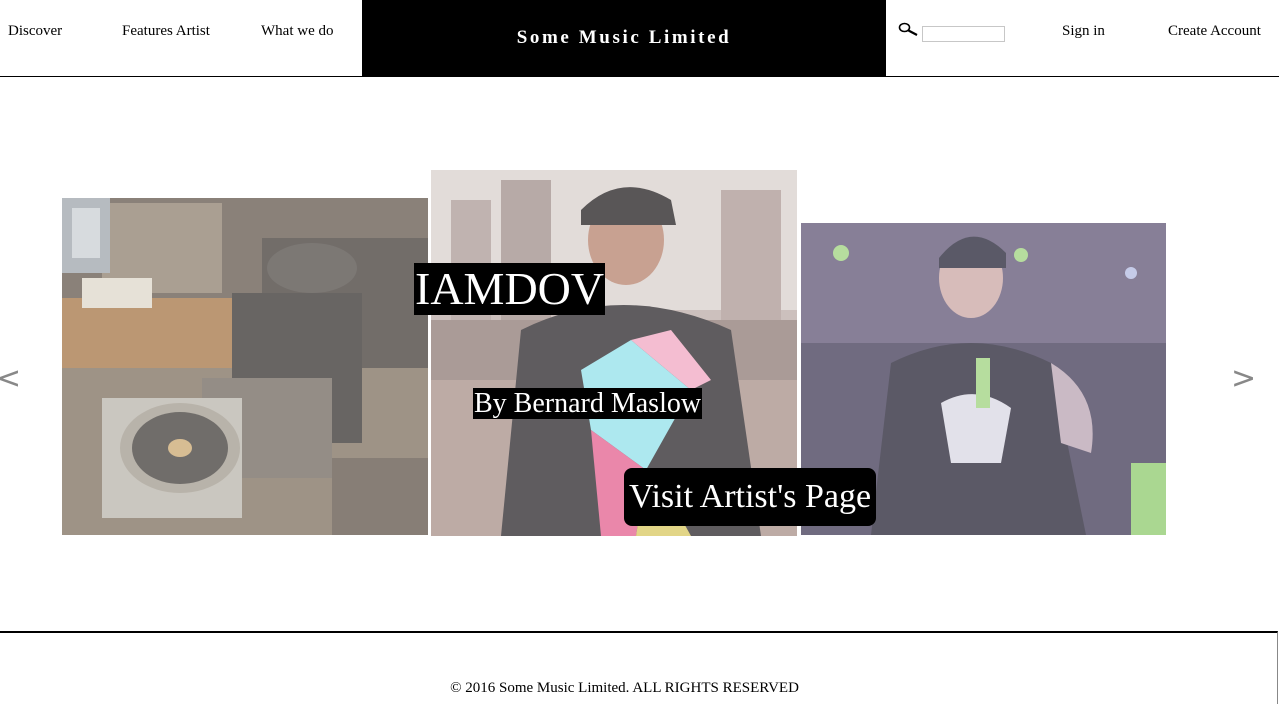 The height and width of the screenshot is (704, 1279). What do you see at coordinates (908, 30) in the screenshot?
I see `search-icon` at bounding box center [908, 30].